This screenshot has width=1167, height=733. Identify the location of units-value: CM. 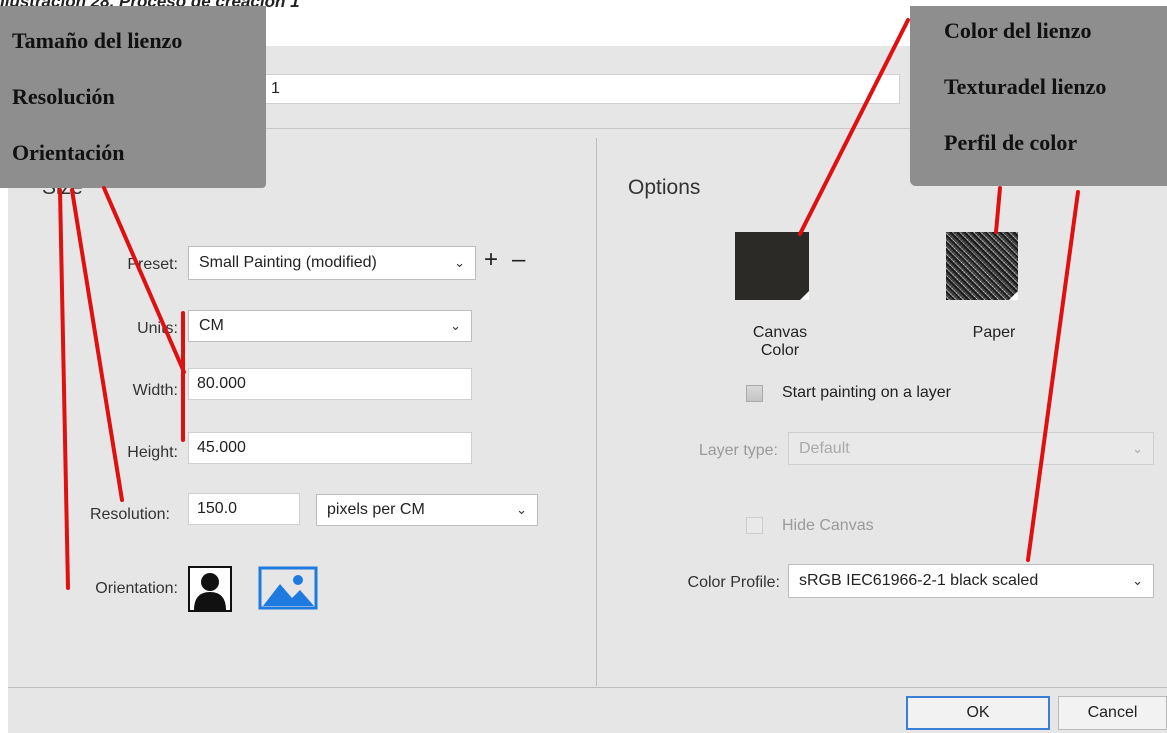
(211, 325).